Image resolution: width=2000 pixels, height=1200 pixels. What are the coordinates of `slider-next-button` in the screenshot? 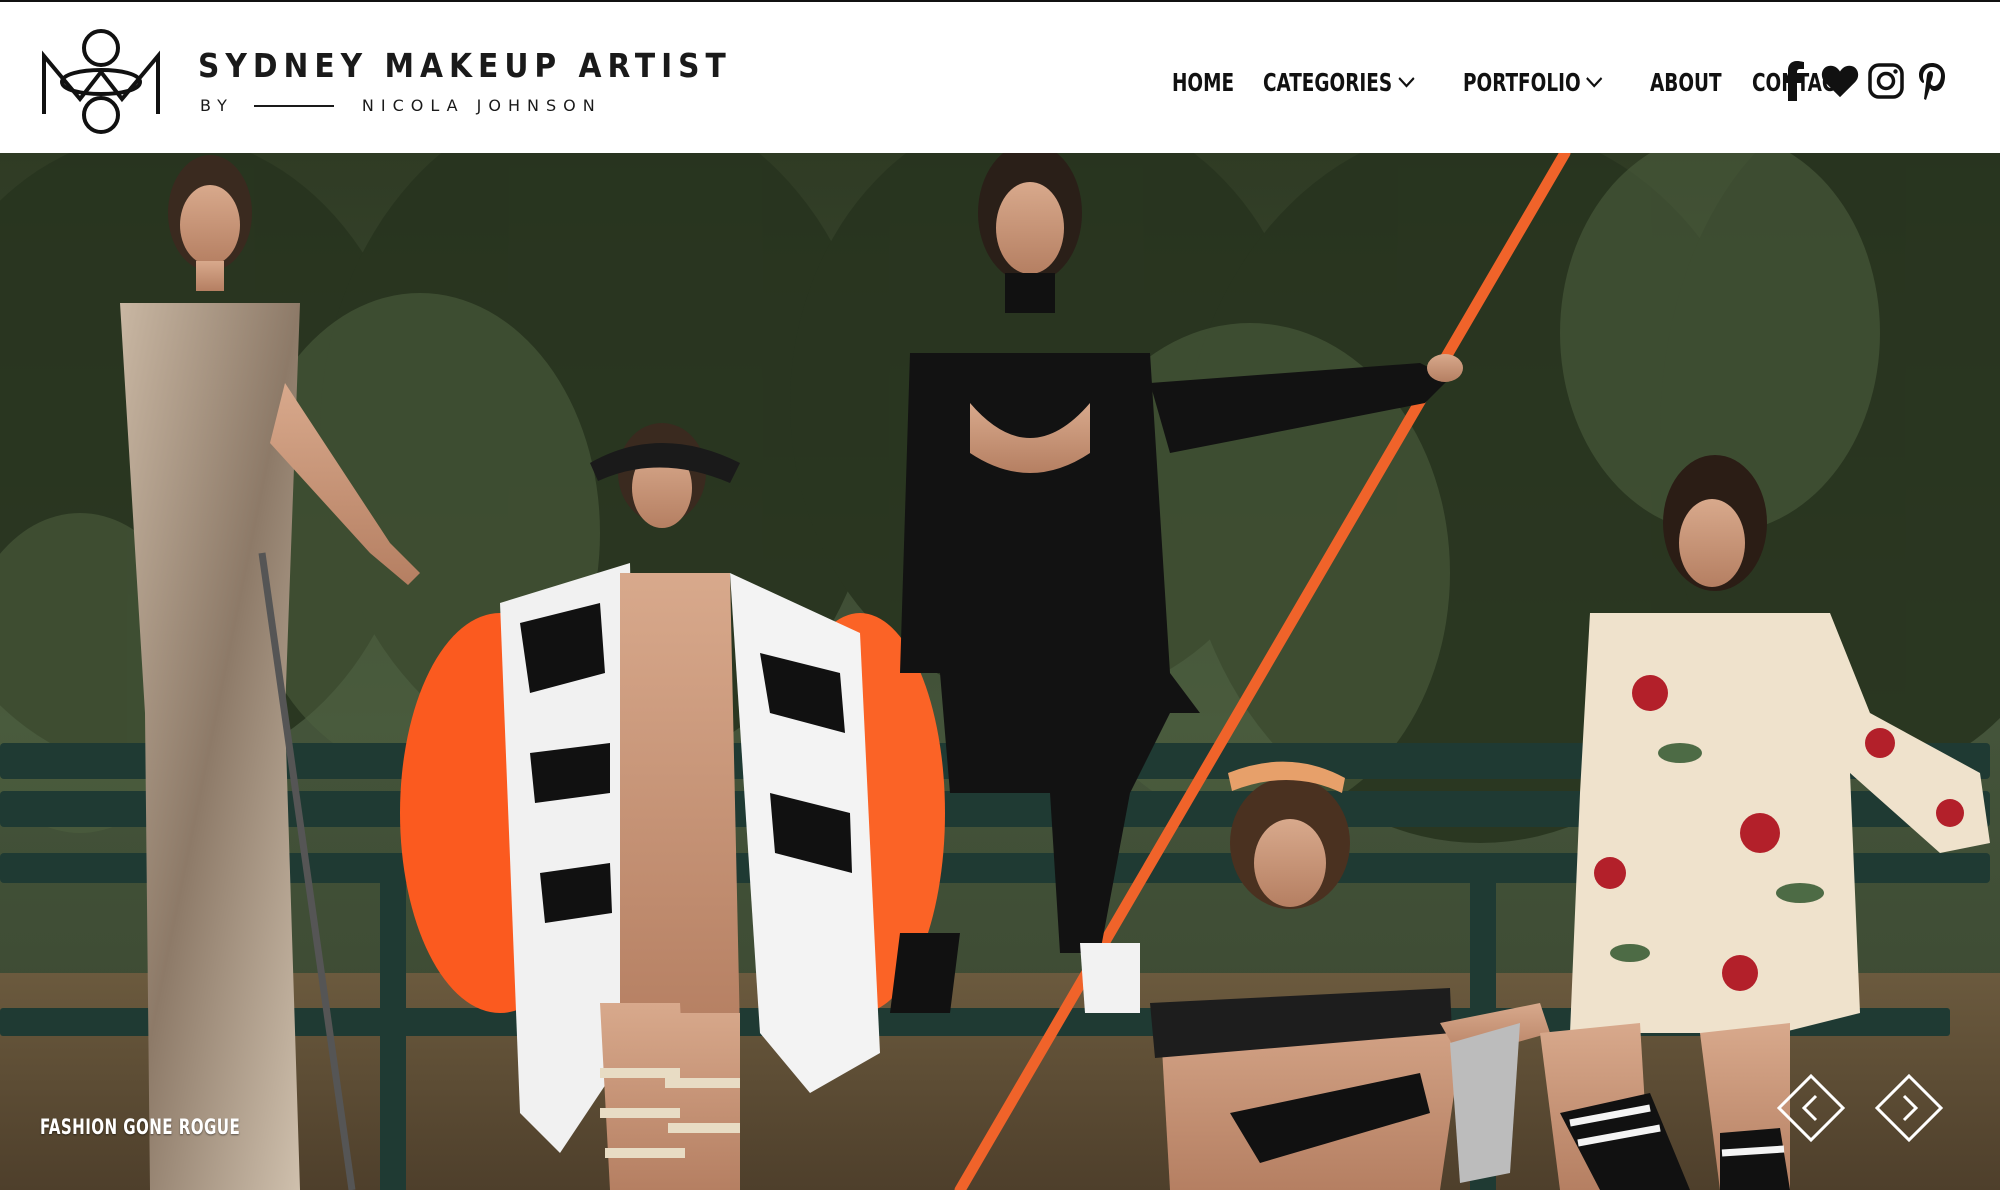 It's located at (1909, 1108).